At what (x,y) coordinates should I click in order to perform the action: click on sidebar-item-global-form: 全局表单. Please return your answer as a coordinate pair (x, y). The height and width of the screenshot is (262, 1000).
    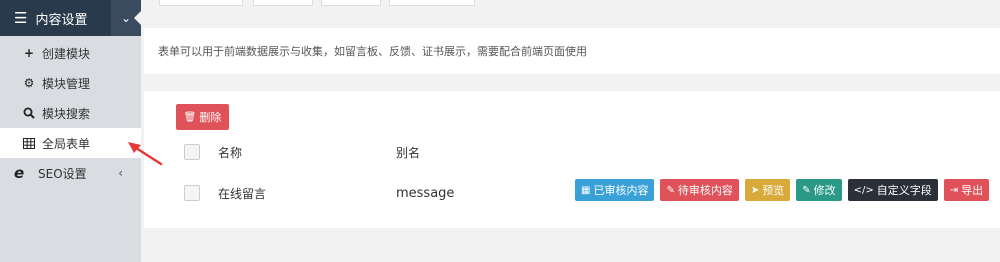
    Looking at the image, I should click on (70, 143).